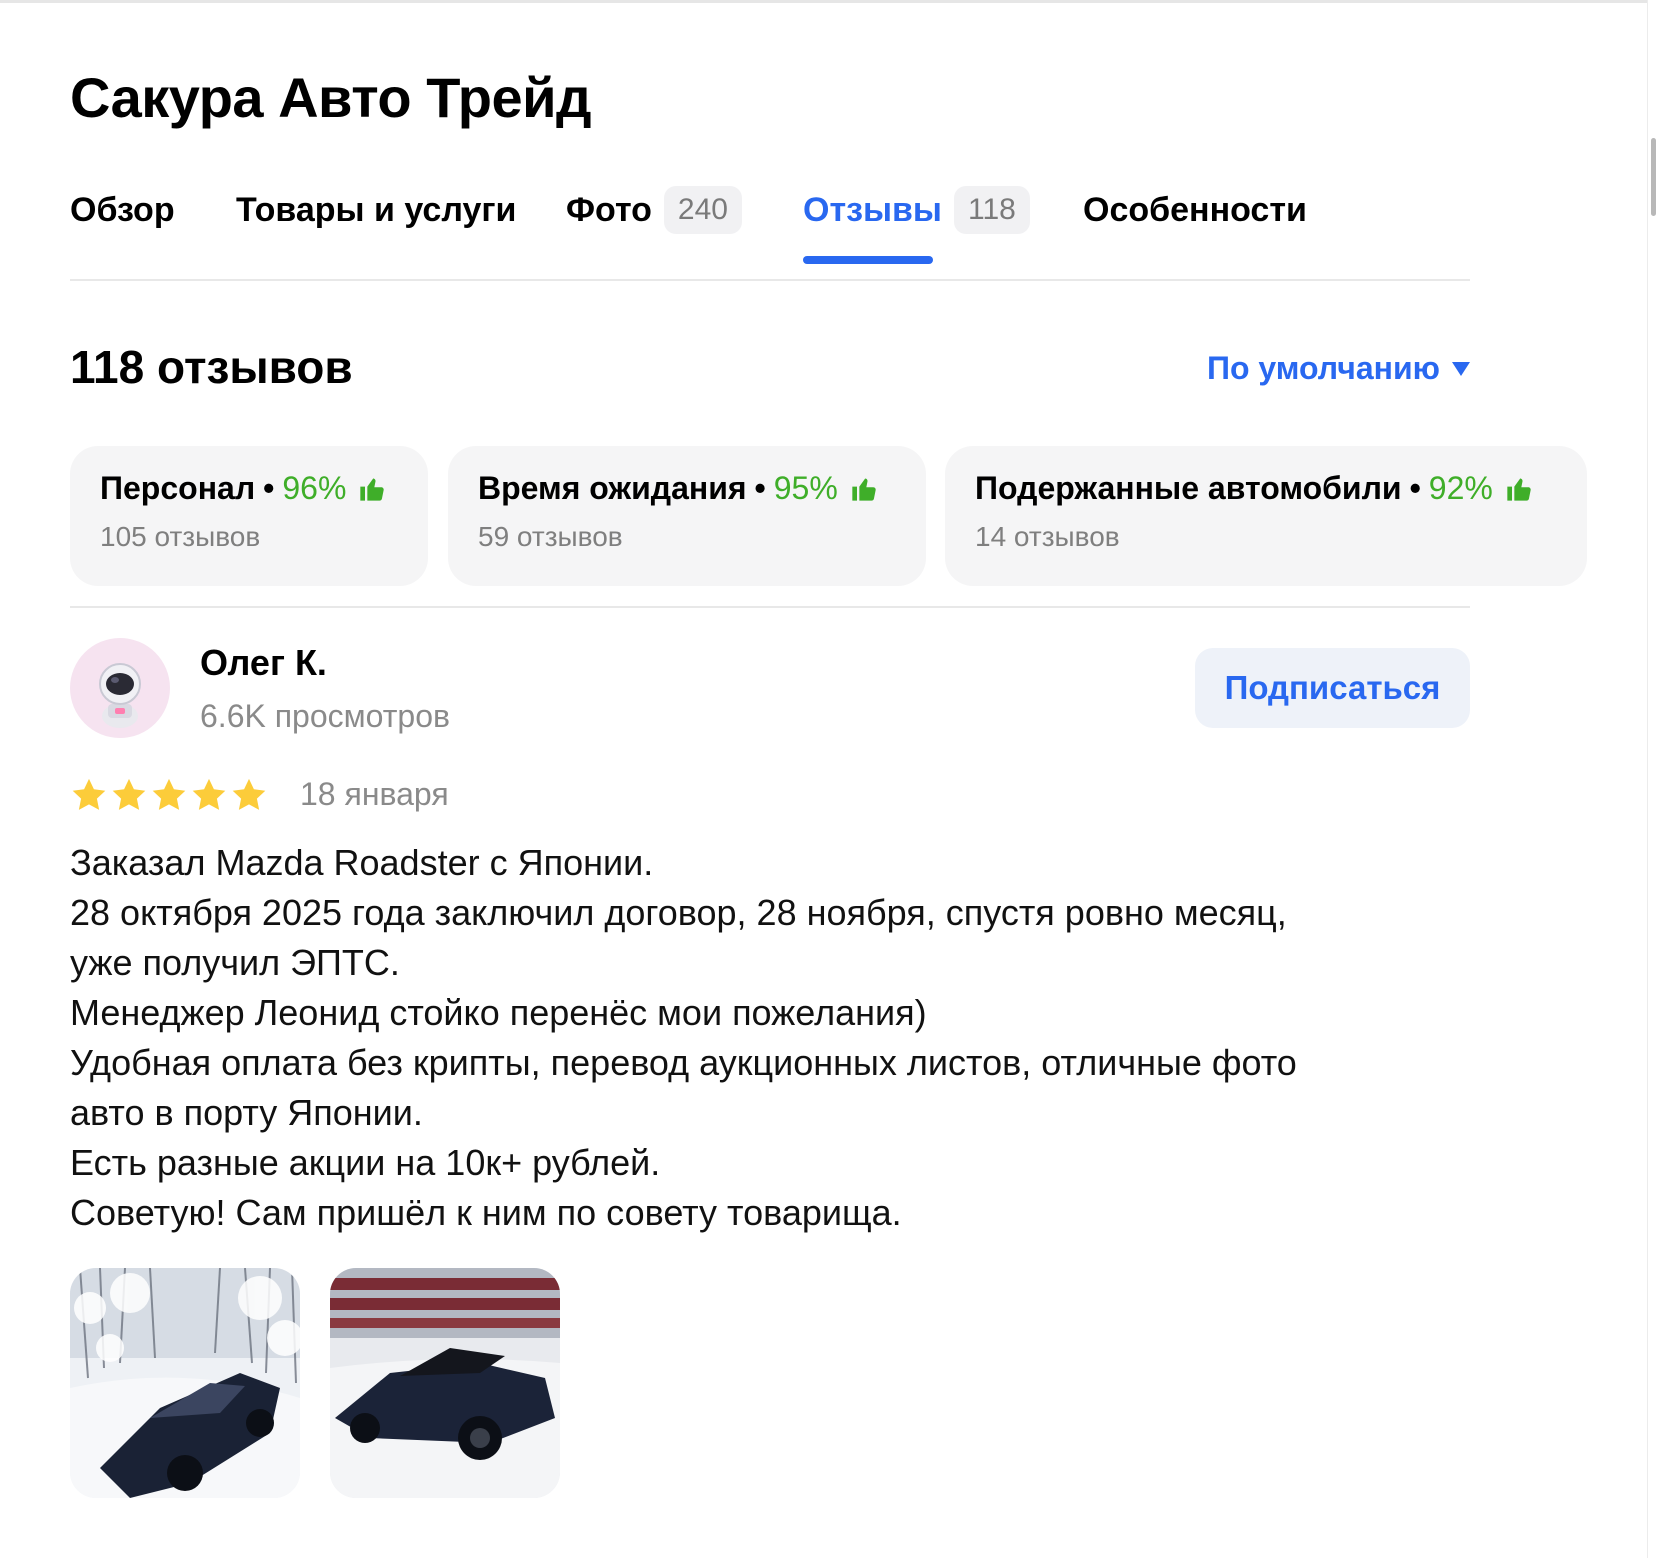  What do you see at coordinates (1460, 488) in the screenshot?
I see `aspect-percent: 92%` at bounding box center [1460, 488].